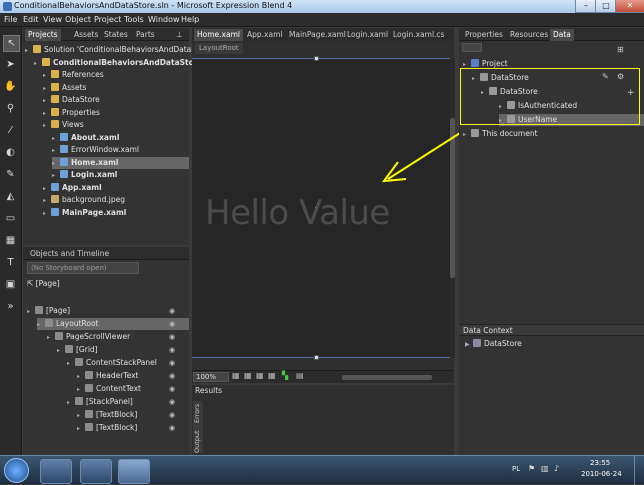  What do you see at coordinates (116, 350) in the screenshot?
I see `timeline-tree-item: ▸ [Grid] ◉` at bounding box center [116, 350].